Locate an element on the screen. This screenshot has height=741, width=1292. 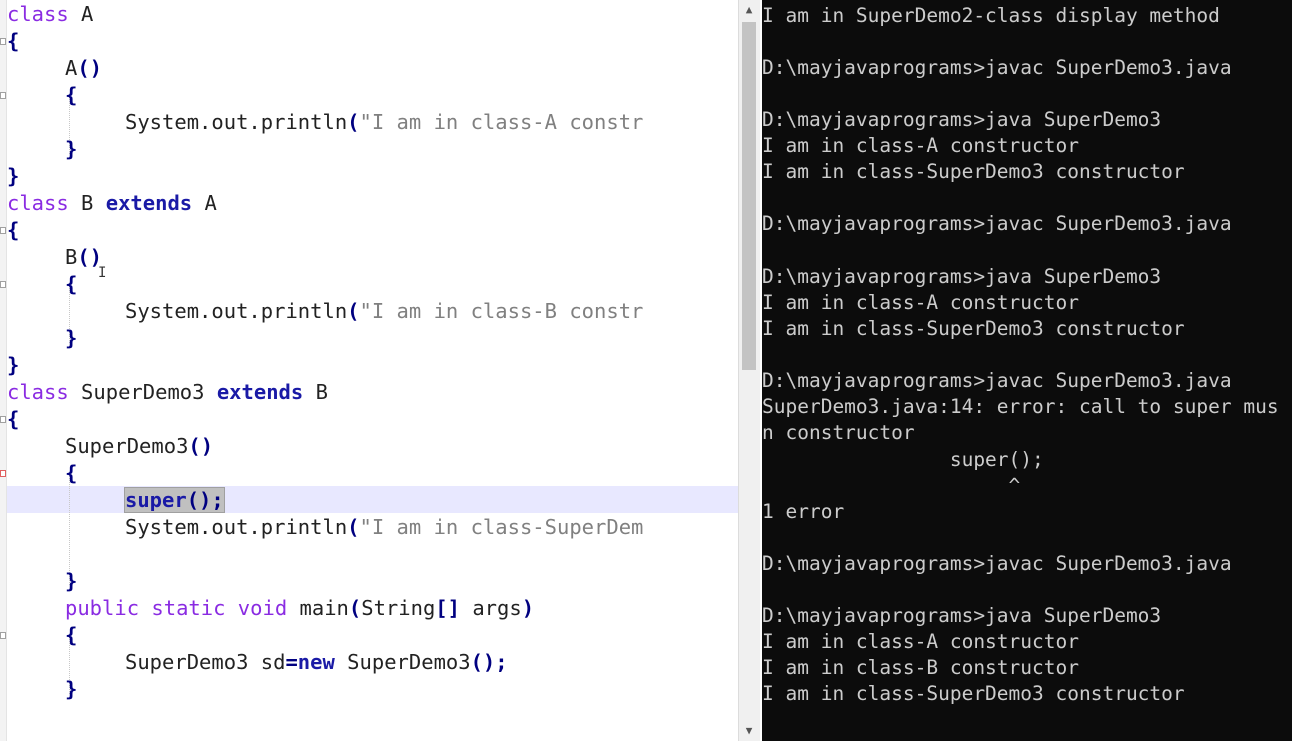
code-line: SuperDemo3() is located at coordinates (139, 446).